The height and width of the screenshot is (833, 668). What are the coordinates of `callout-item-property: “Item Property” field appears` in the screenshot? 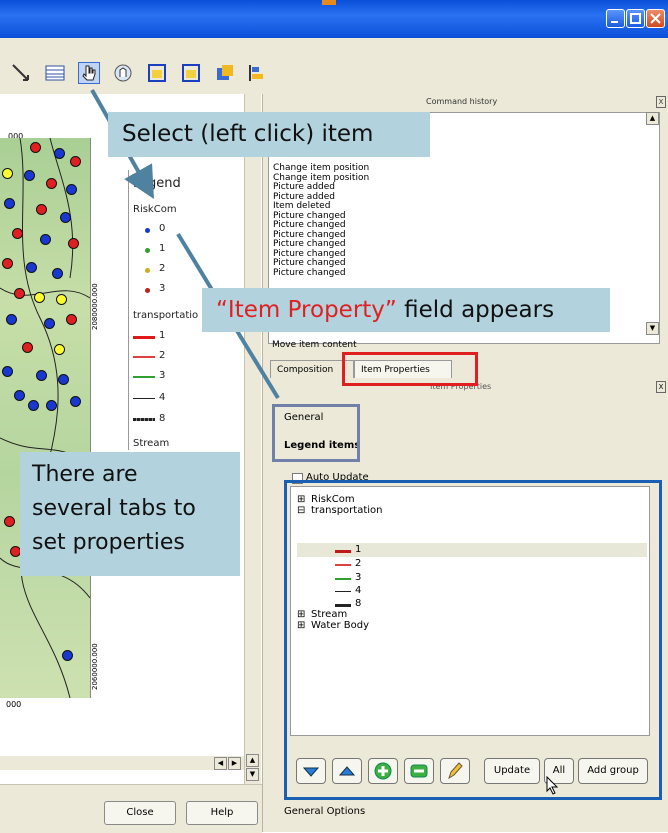 It's located at (406, 310).